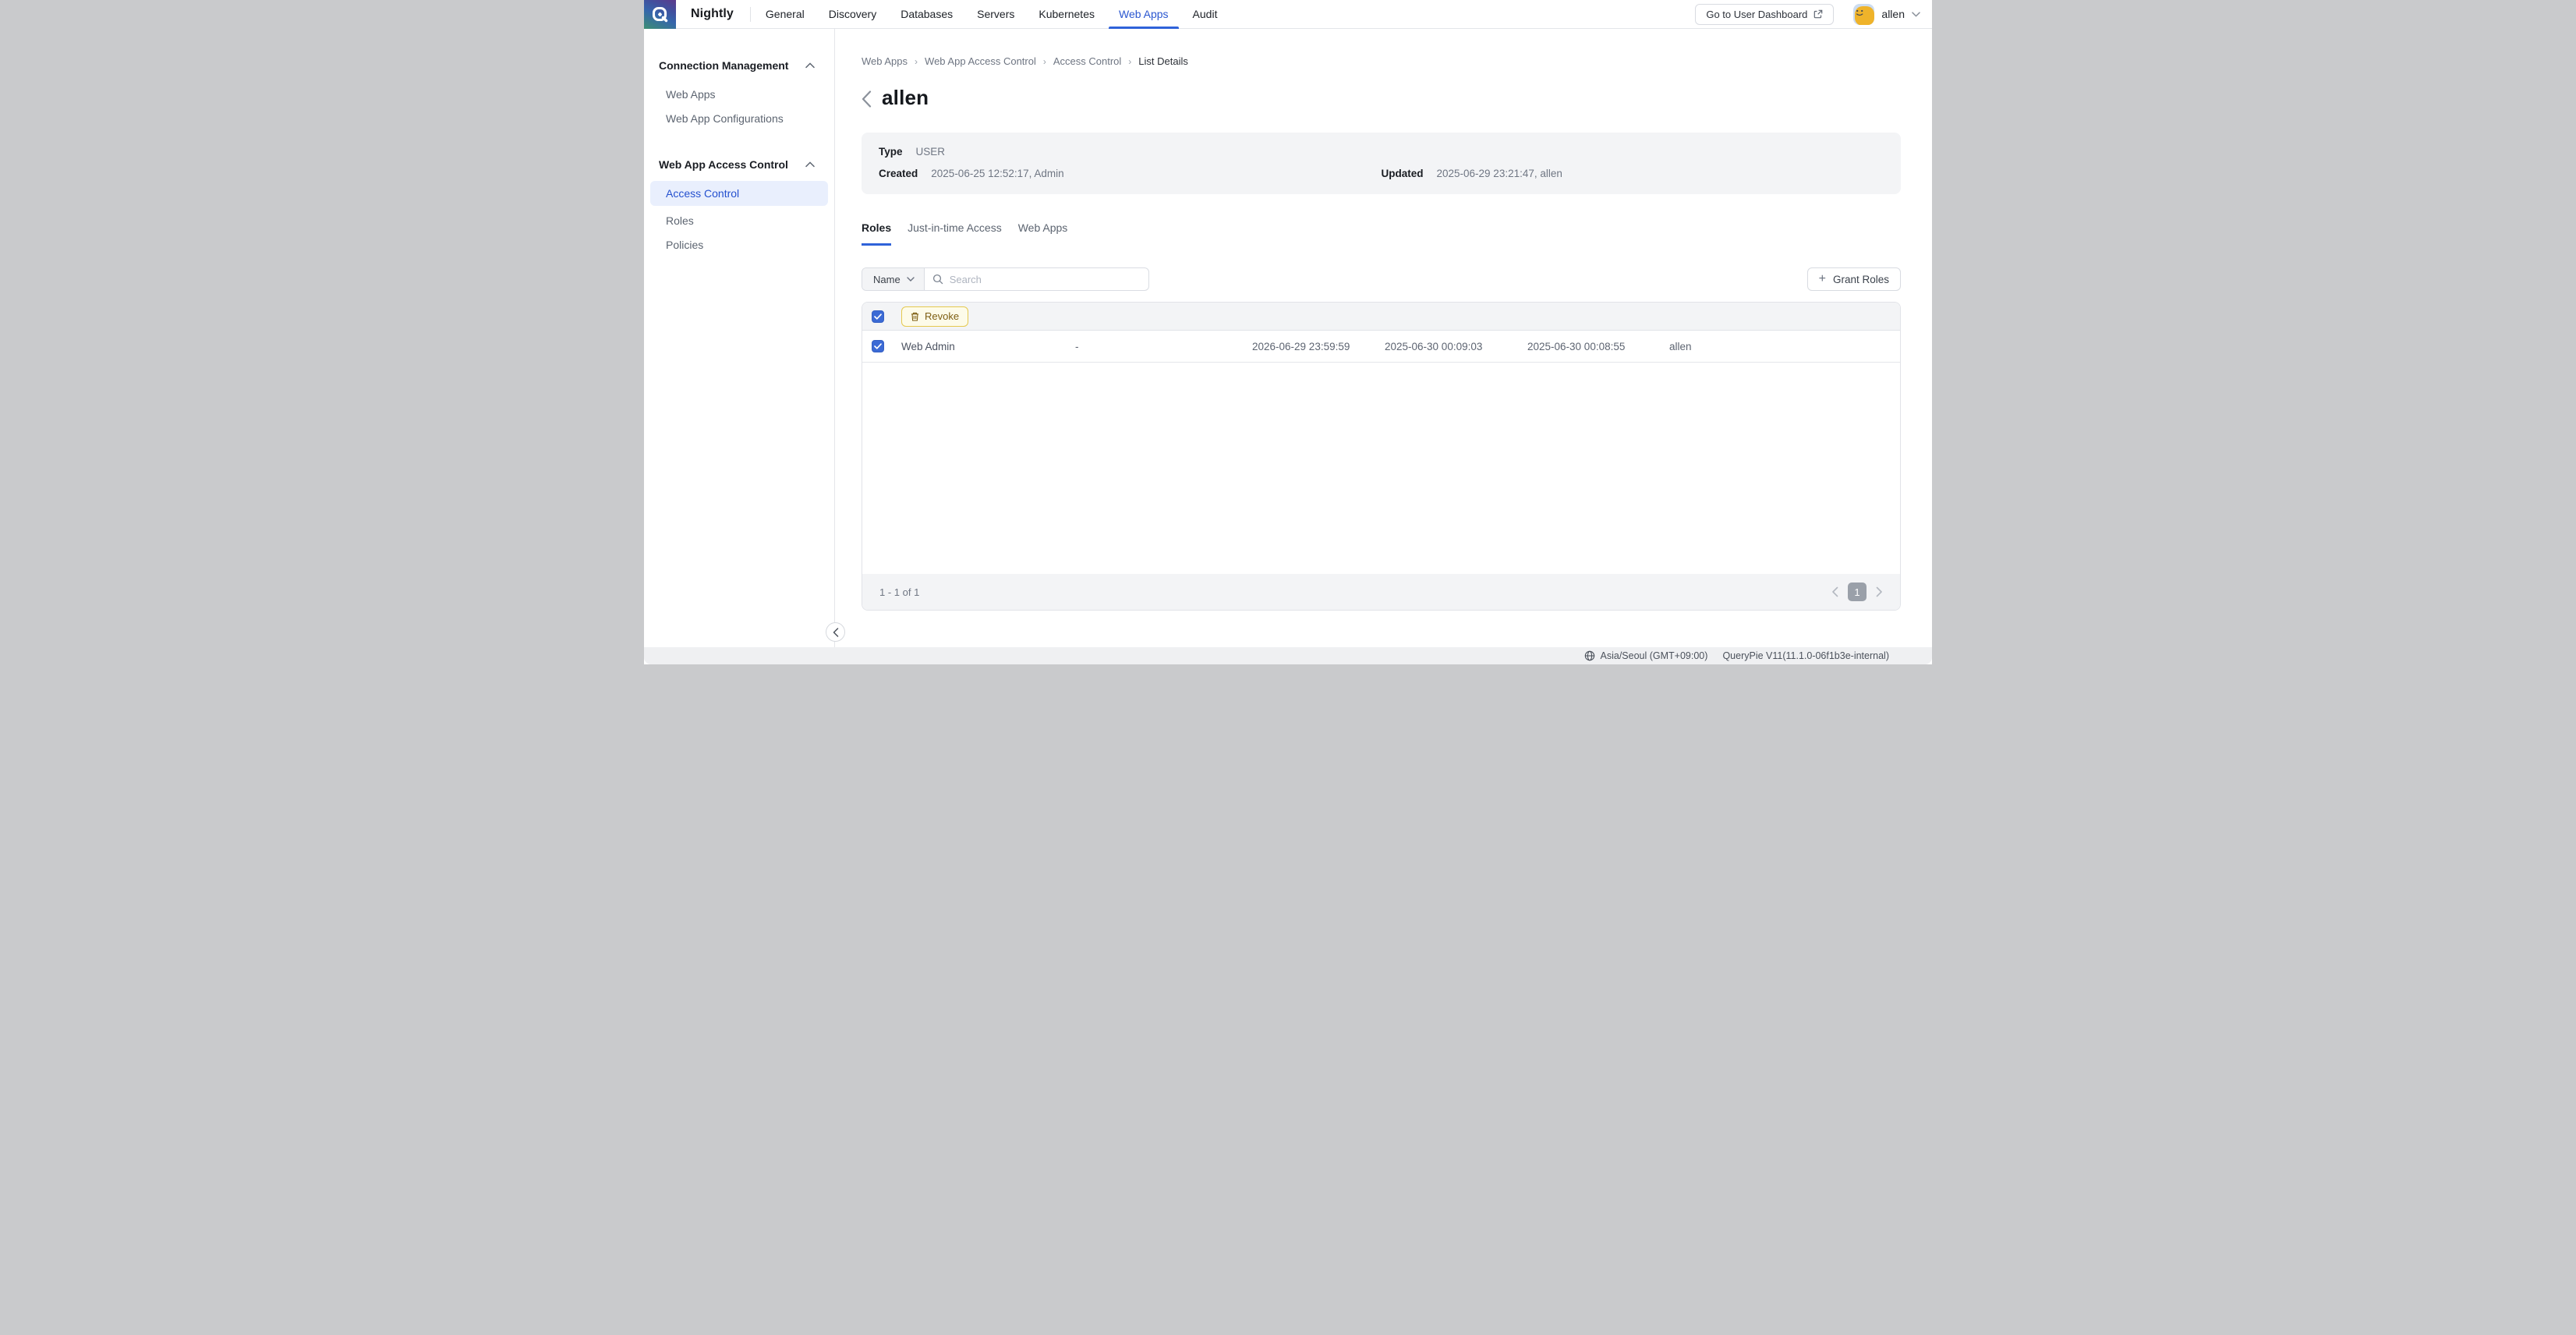 This screenshot has height=1335, width=2576. Describe the element at coordinates (1834, 591) in the screenshot. I see `previous-page-icon` at that location.